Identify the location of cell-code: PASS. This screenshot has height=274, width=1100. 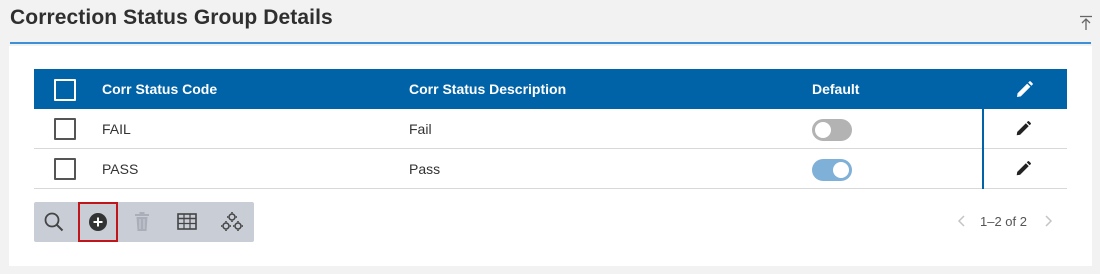
(120, 169).